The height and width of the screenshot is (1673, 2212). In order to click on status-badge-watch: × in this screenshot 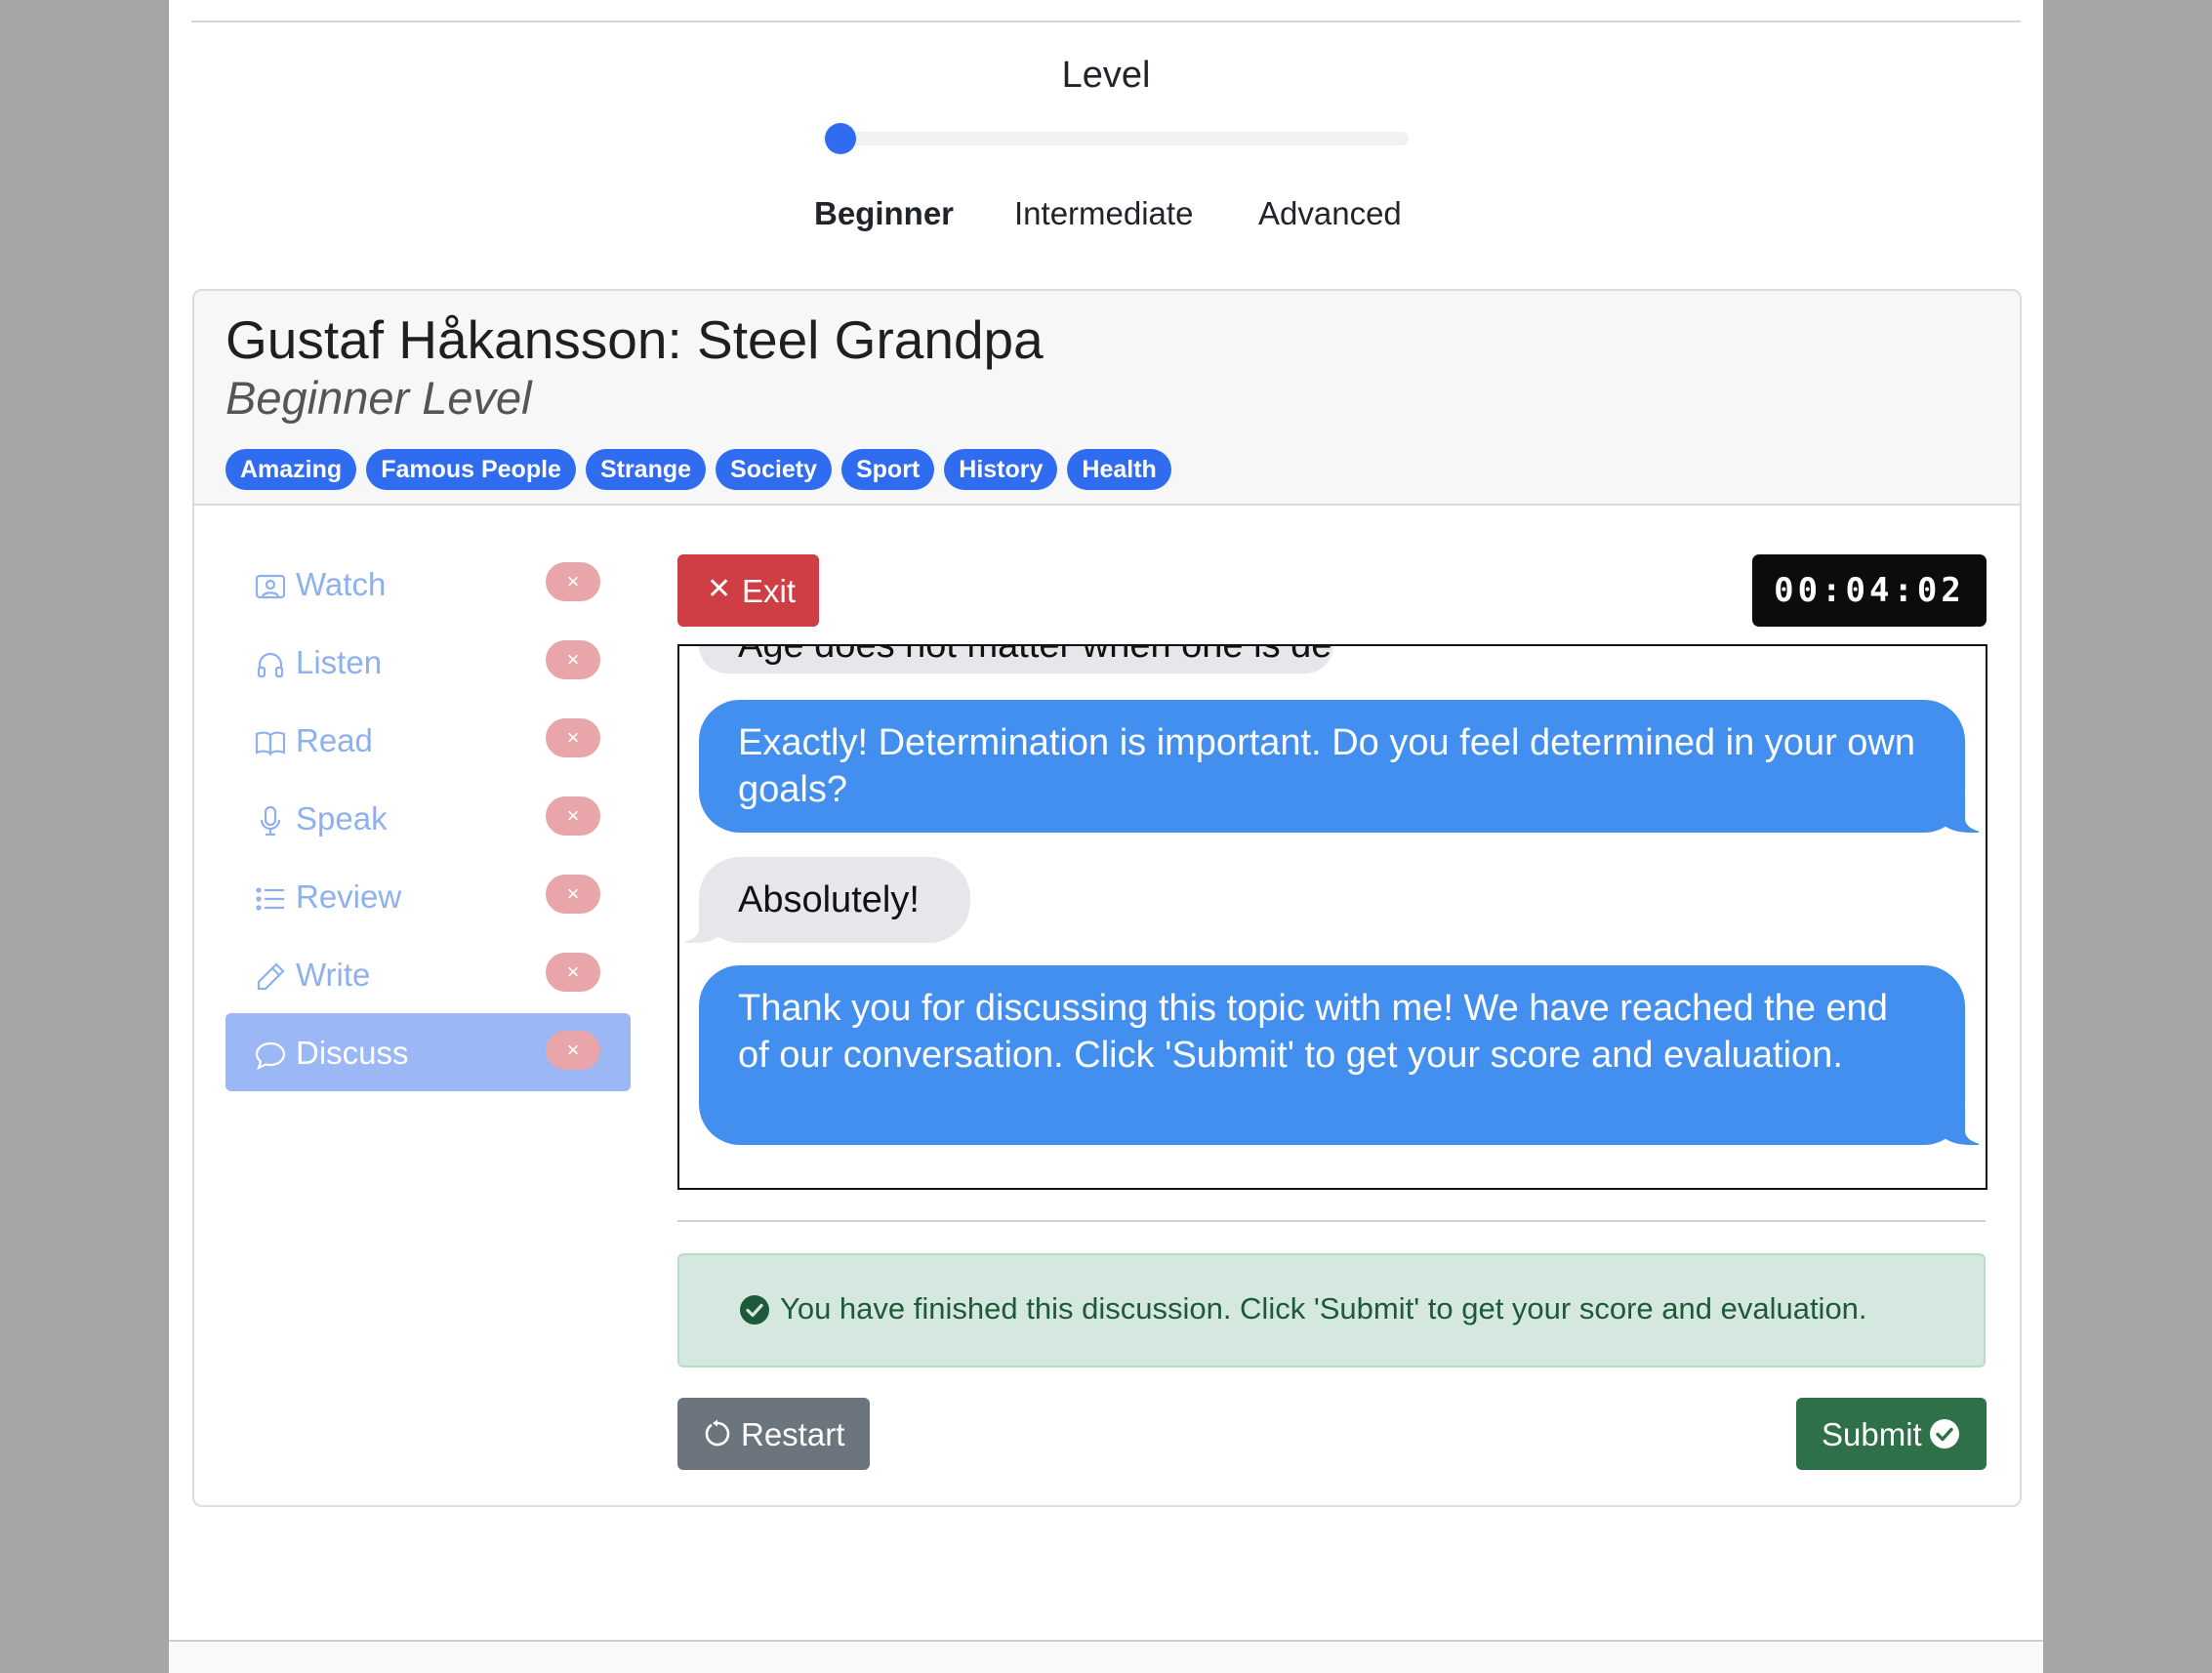, I will do `click(573, 581)`.